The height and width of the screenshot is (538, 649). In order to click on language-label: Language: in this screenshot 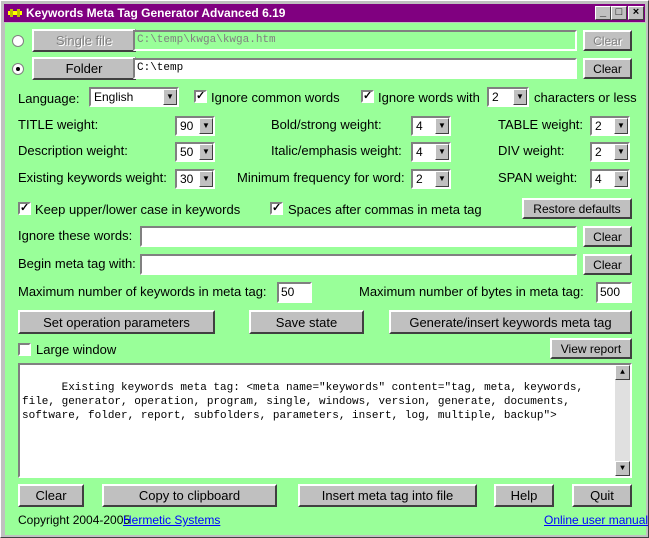, I will do `click(49, 98)`.